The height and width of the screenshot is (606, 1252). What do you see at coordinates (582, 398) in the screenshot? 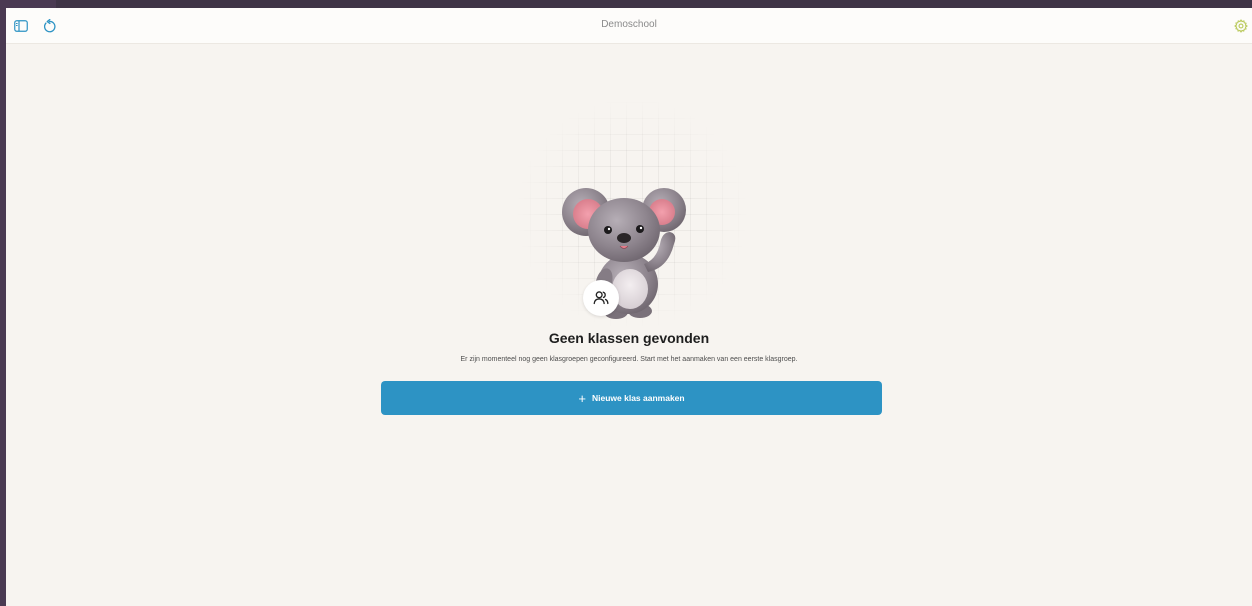
I see `plus-icon: +` at bounding box center [582, 398].